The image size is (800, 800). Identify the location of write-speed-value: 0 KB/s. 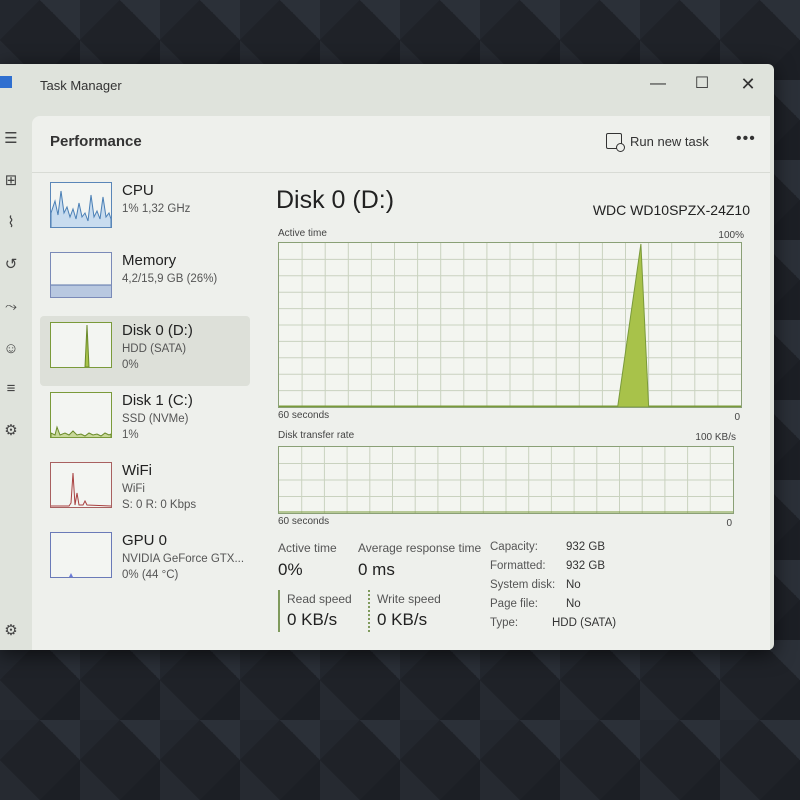
(402, 619).